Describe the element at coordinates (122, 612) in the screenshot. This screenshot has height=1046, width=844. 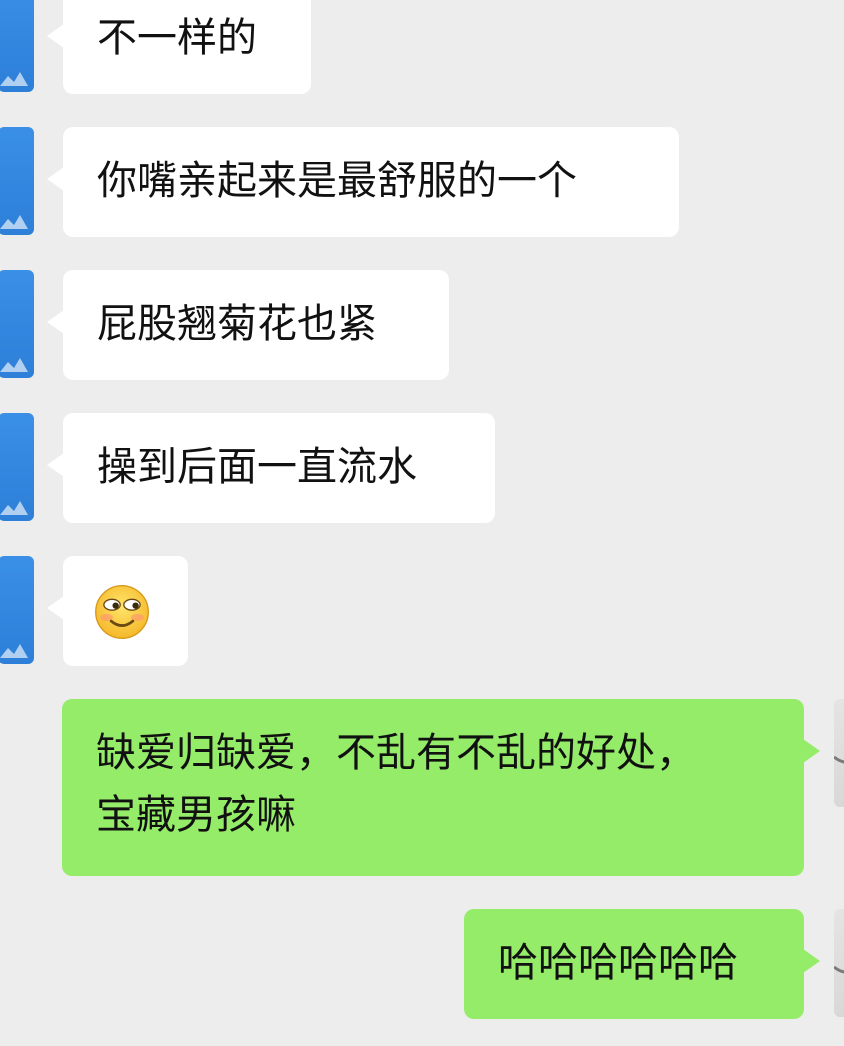
I see `smirk-emoji-icon` at that location.